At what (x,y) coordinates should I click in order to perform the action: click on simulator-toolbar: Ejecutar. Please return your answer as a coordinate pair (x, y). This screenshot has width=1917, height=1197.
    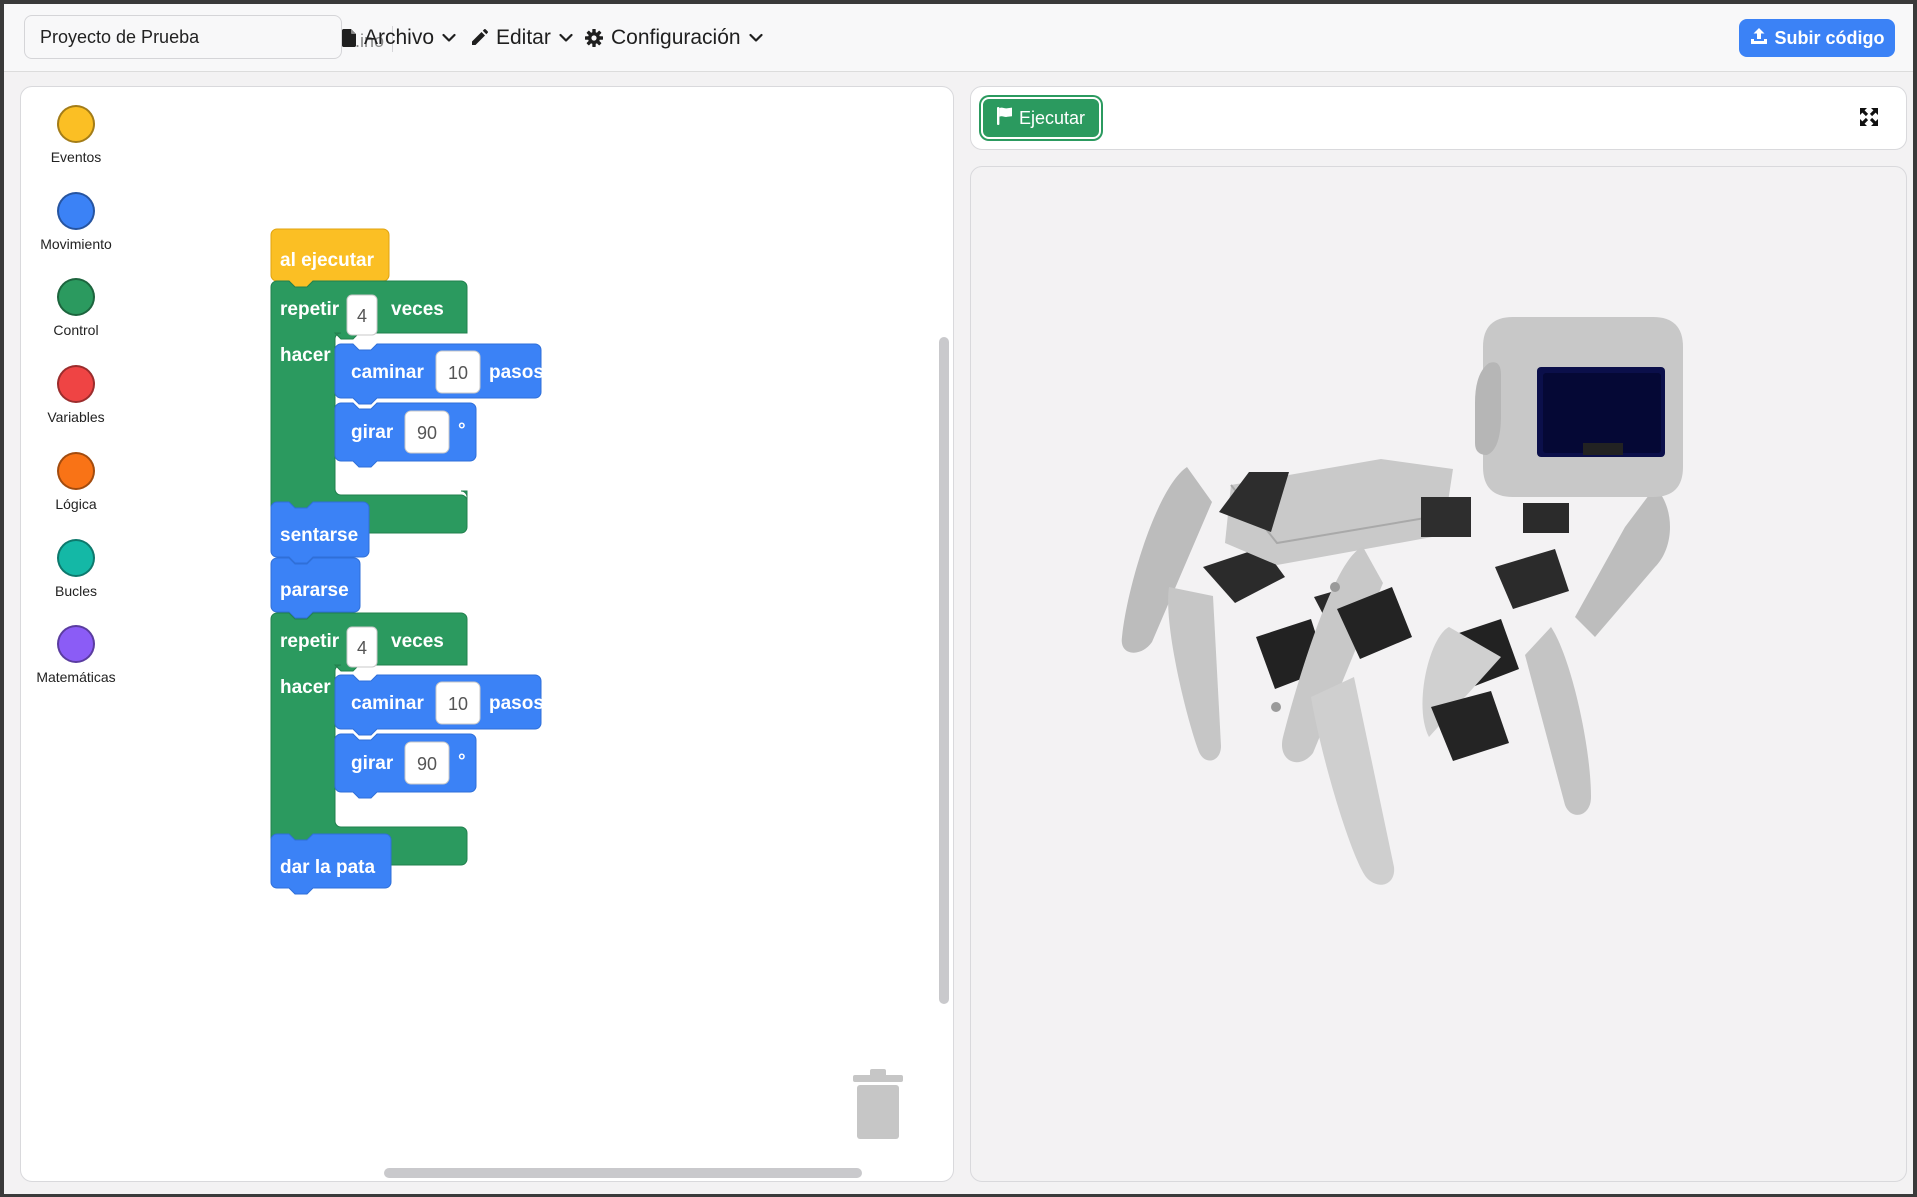
    Looking at the image, I should click on (1438, 118).